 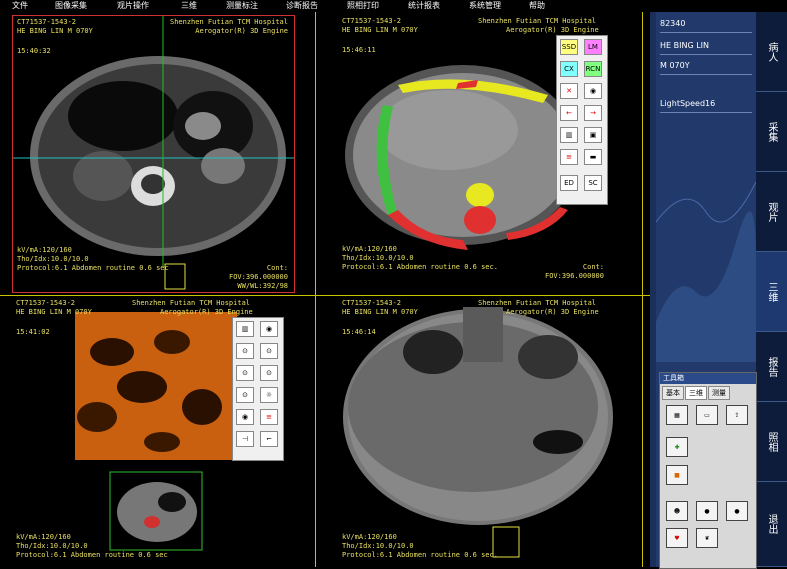 What do you see at coordinates (485, 6) in the screenshot?
I see `menu-system: 系统管理` at bounding box center [485, 6].